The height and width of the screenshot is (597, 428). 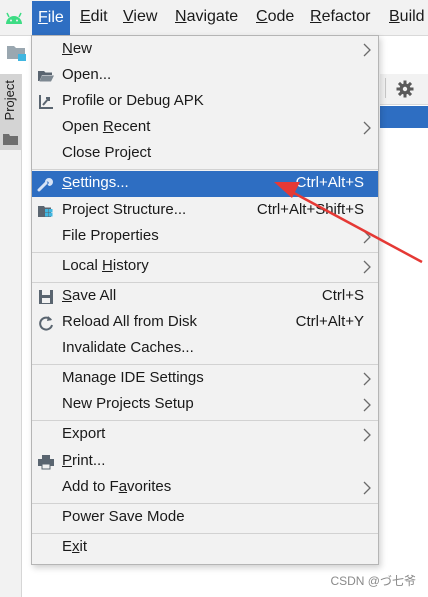 I want to click on print-icon, so click(x=46, y=462).